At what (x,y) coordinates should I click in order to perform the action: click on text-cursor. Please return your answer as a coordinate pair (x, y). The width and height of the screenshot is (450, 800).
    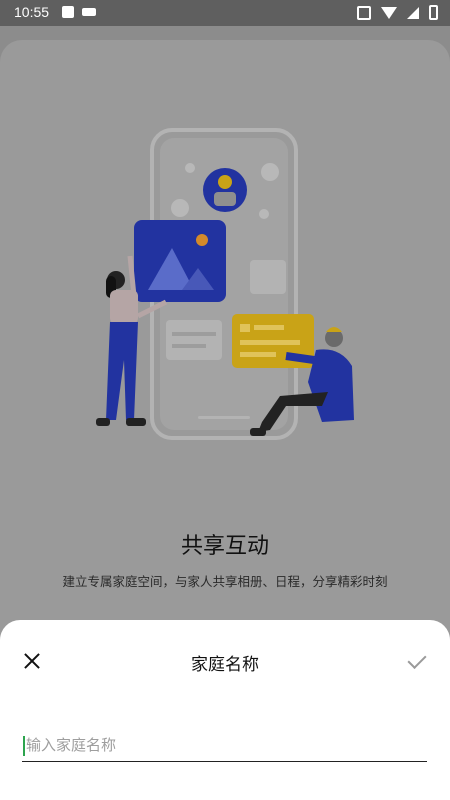
    Looking at the image, I should click on (24, 746).